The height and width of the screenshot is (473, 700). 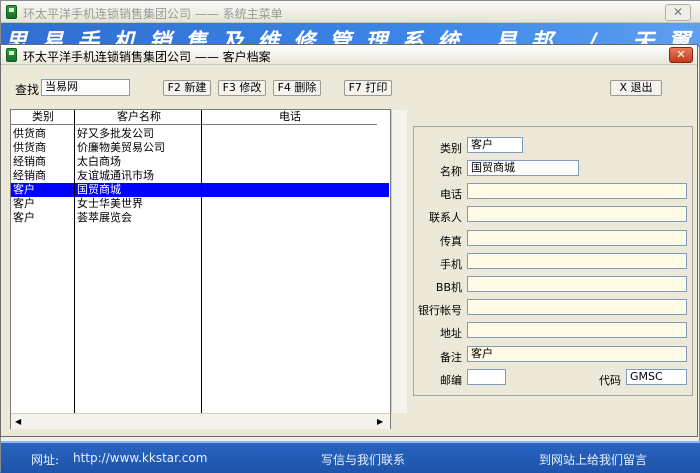 I want to click on code-field: GMSC, so click(x=656, y=377).